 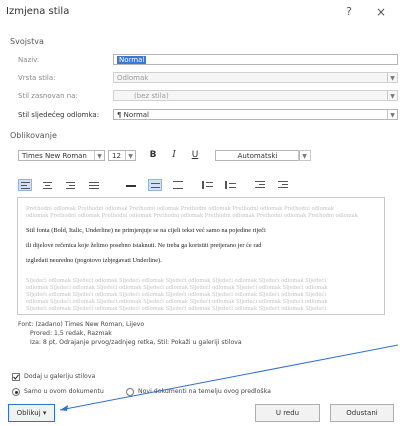 What do you see at coordinates (229, 377) in the screenshot?
I see `annotation-arrow` at bounding box center [229, 377].